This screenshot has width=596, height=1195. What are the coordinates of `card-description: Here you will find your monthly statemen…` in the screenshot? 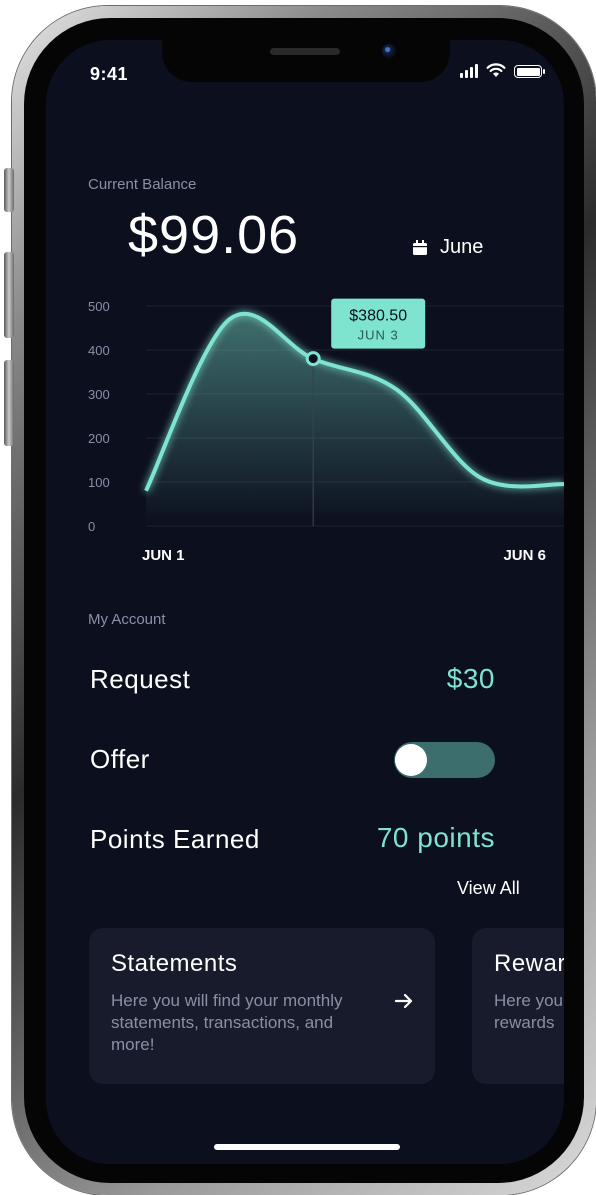 It's located at (227, 1022).